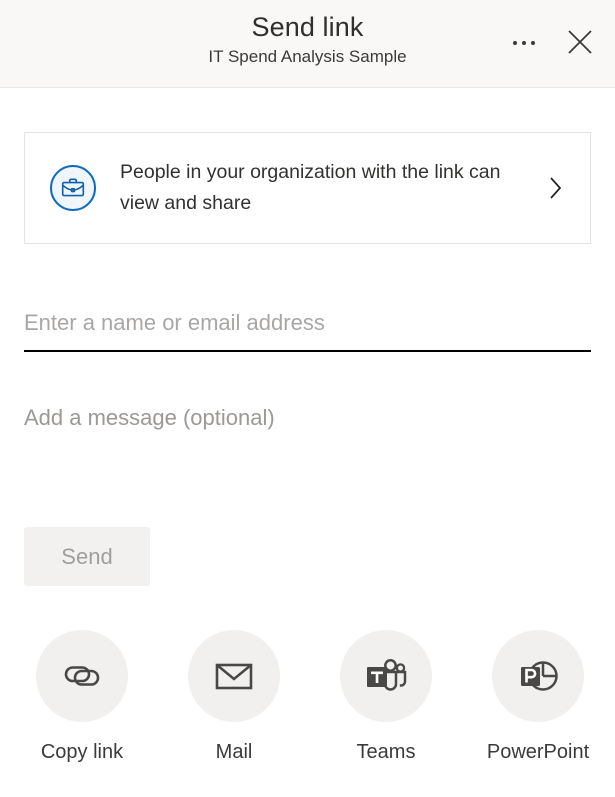 The width and height of the screenshot is (615, 797). Describe the element at coordinates (87, 556) in the screenshot. I see `send-button: Send` at that location.